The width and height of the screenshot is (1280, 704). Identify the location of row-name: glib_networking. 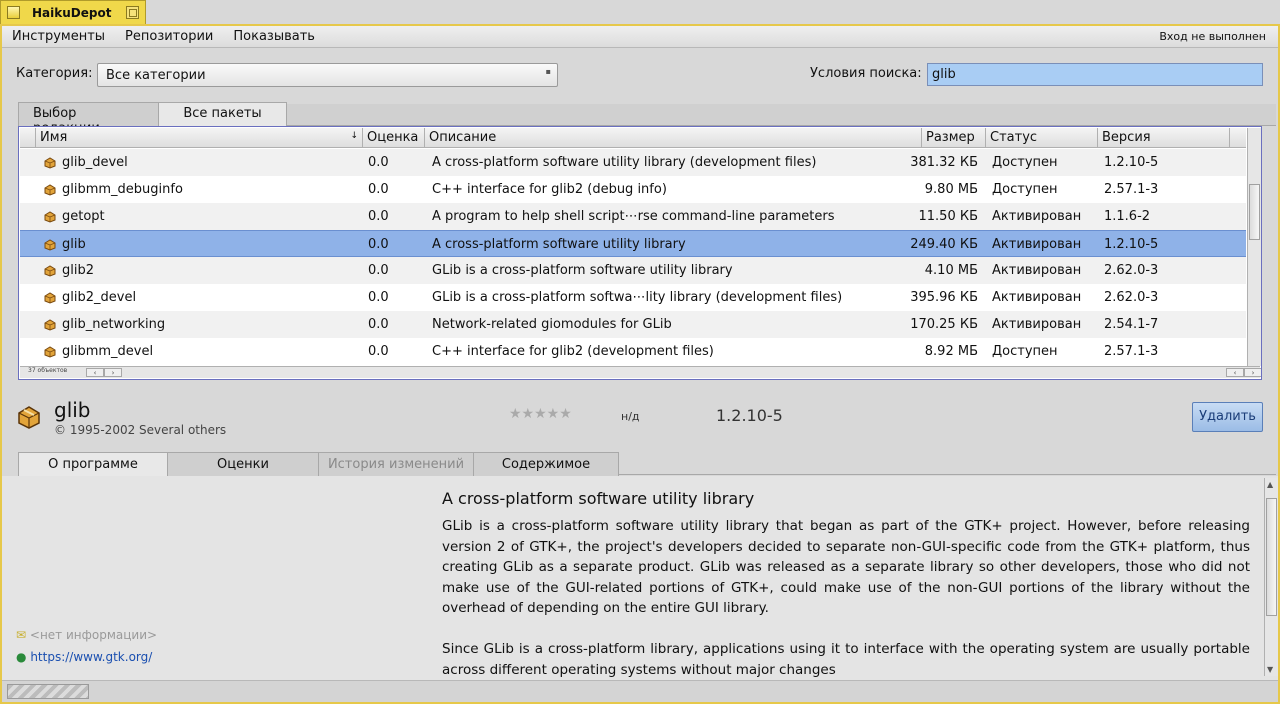
(114, 324).